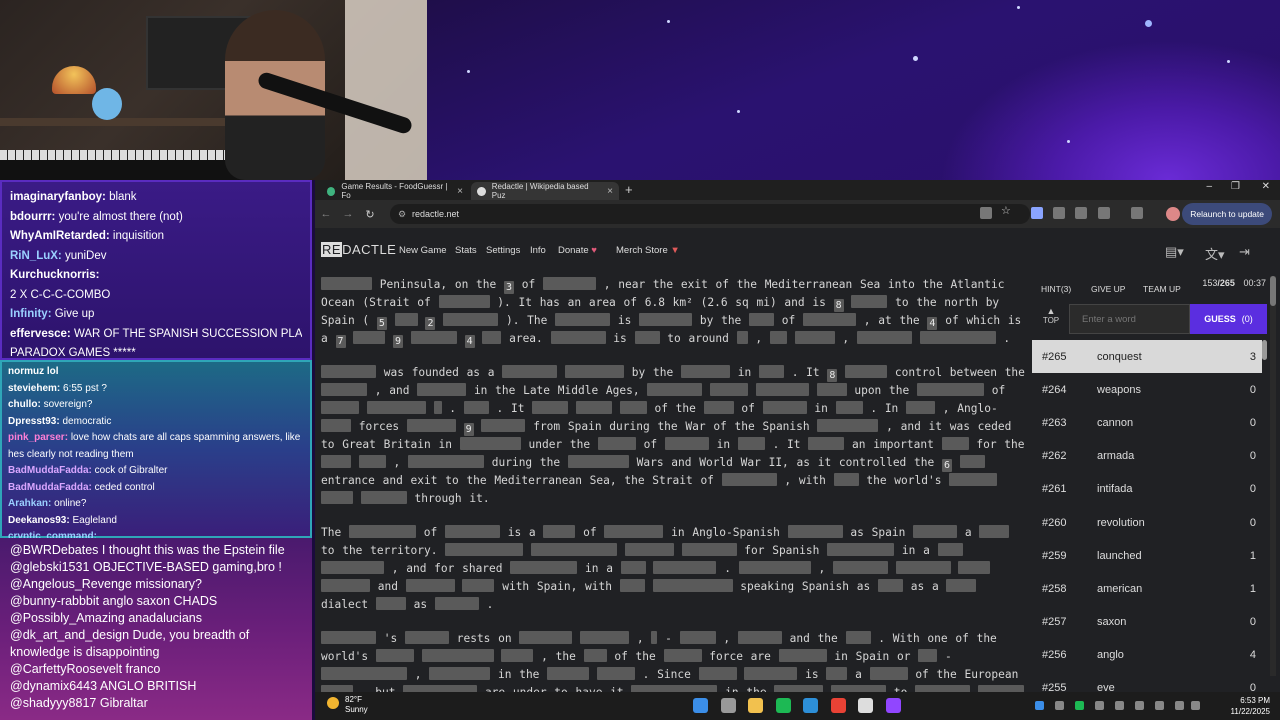 The image size is (1280, 720). I want to click on windows-start-icon, so click(700, 705).